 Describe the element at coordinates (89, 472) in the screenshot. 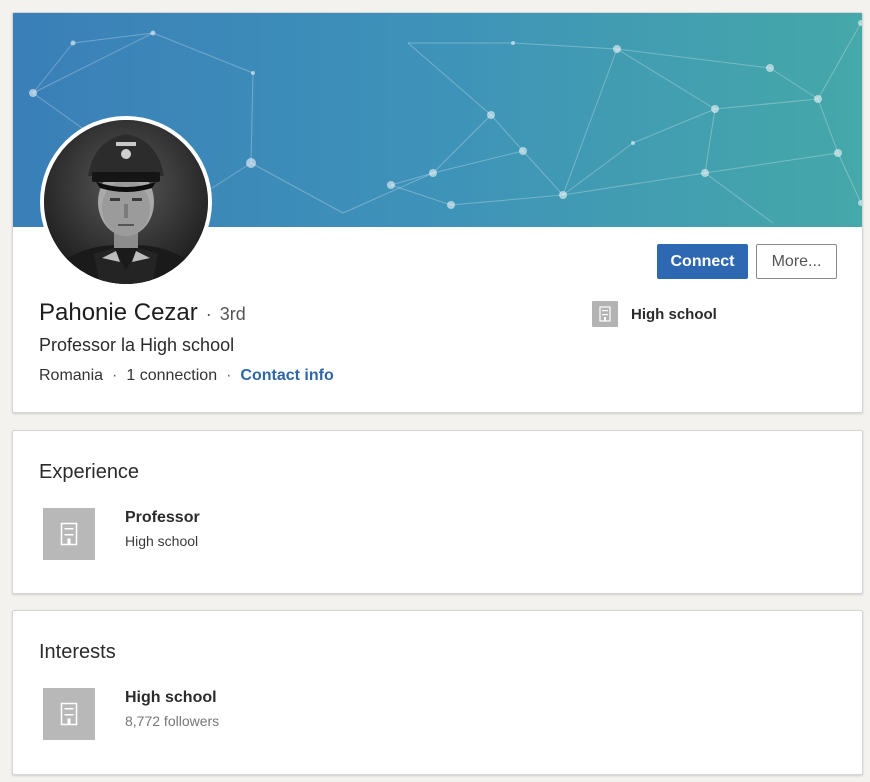

I see `experience-title: Experience` at that location.